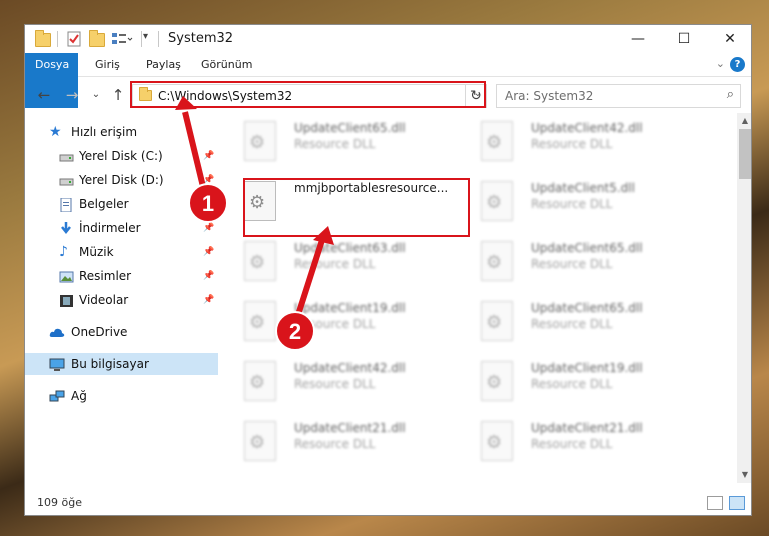 The image size is (769, 536). Describe the element at coordinates (208, 203) in the screenshot. I see `step-1-badge: 1` at that location.